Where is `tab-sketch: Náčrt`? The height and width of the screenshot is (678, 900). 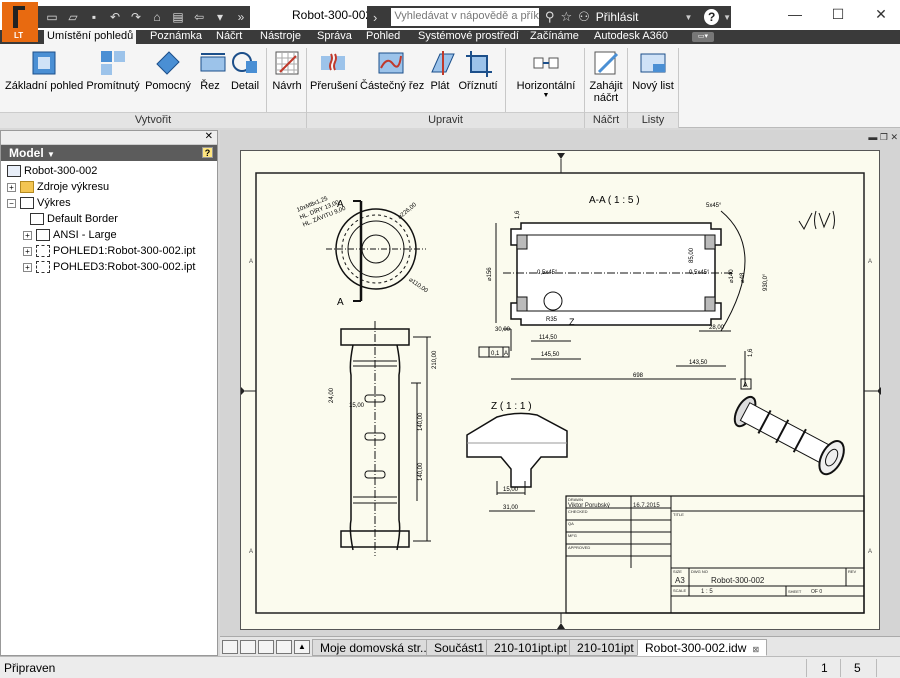
tab-sketch: Náčrt is located at coordinates (229, 37).